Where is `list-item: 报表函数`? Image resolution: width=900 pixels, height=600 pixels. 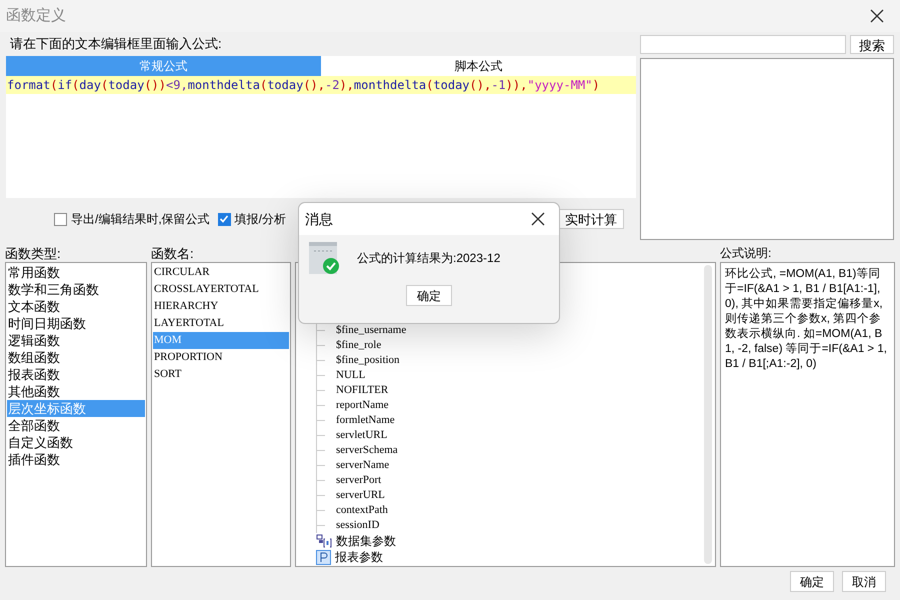
list-item: 报表函数 is located at coordinates (76, 374).